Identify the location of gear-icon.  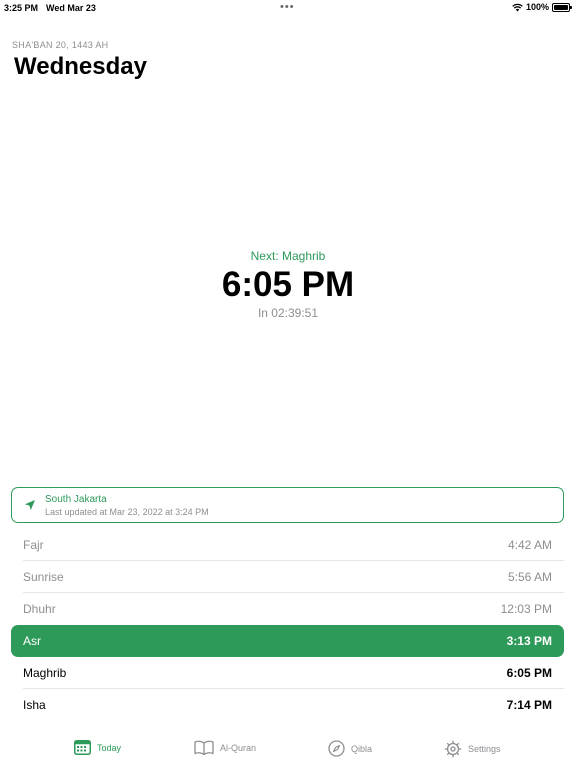
(453, 749).